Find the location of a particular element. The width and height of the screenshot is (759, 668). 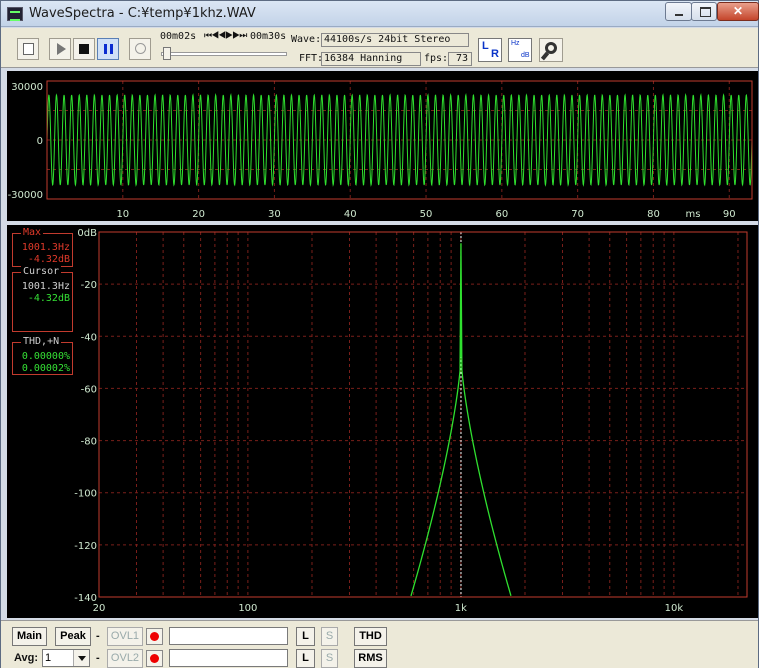

stop-icon is located at coordinates (84, 49).